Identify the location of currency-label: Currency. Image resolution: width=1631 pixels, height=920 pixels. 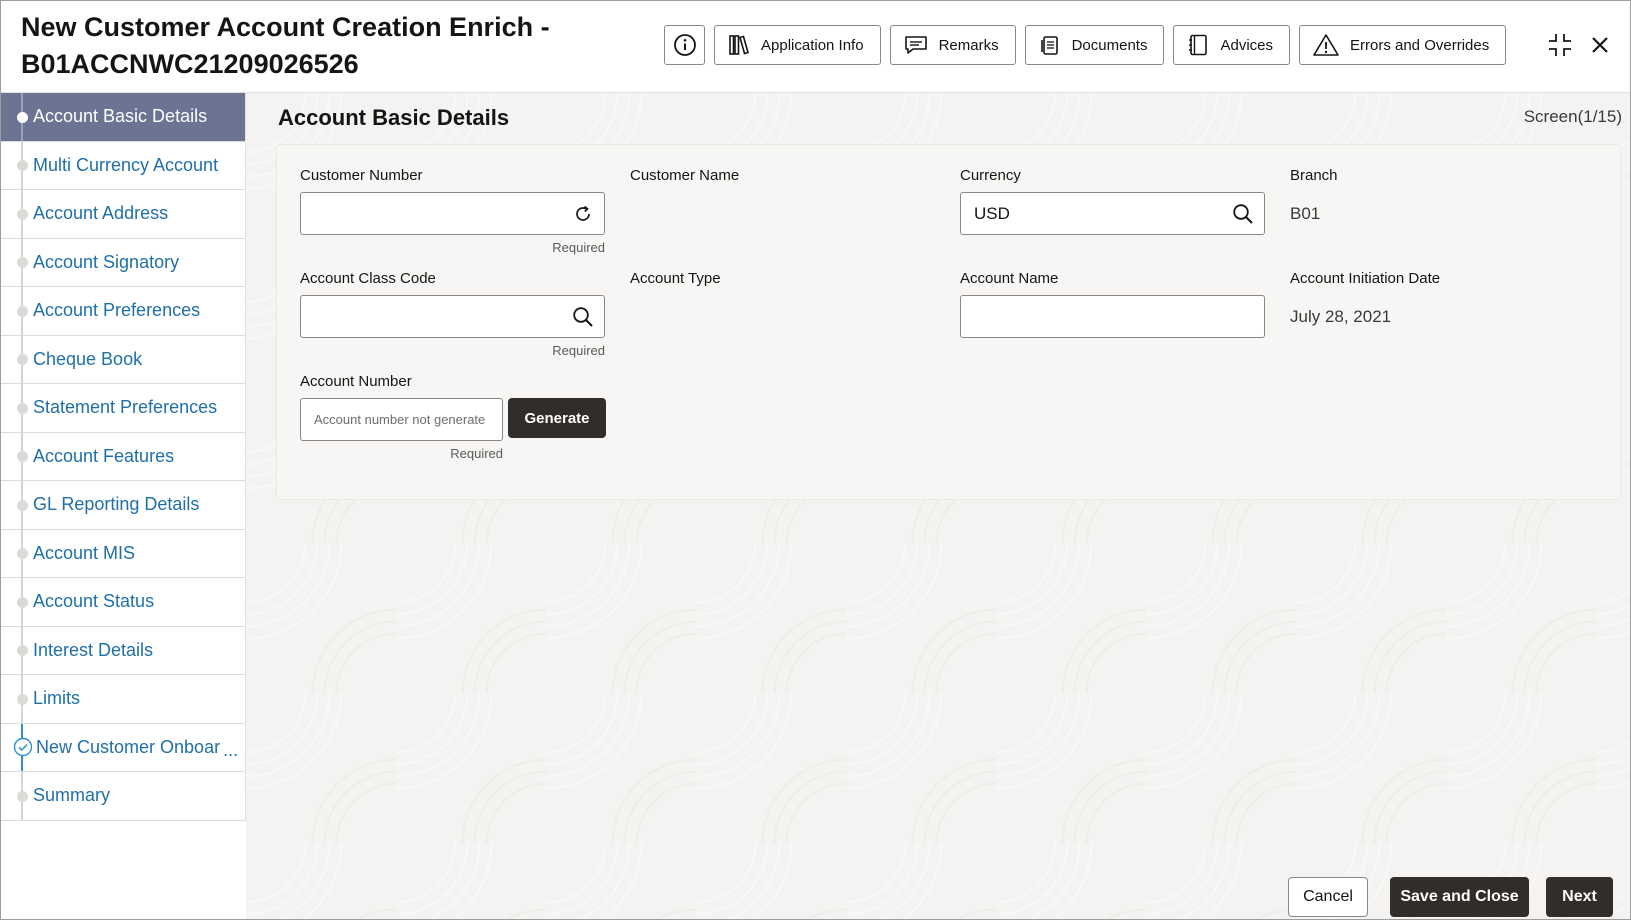
(990, 175).